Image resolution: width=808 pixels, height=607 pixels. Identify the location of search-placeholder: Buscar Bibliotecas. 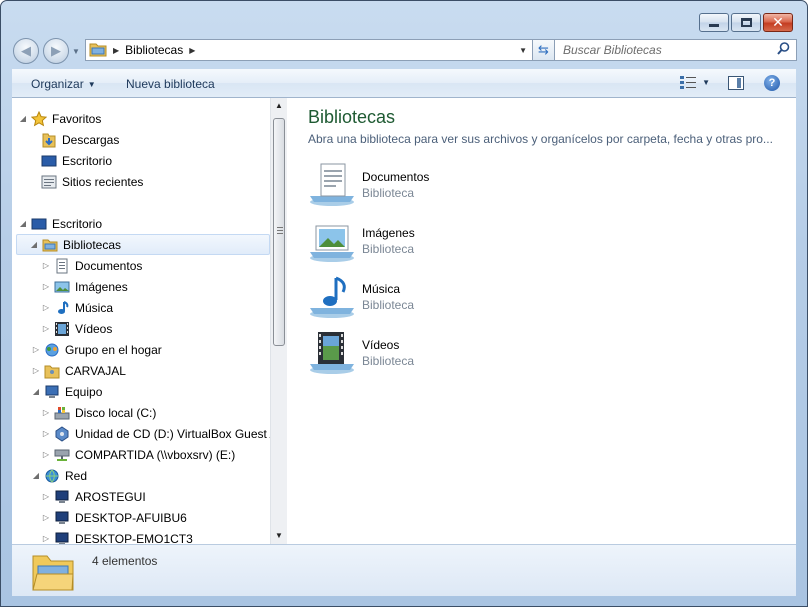
(612, 50).